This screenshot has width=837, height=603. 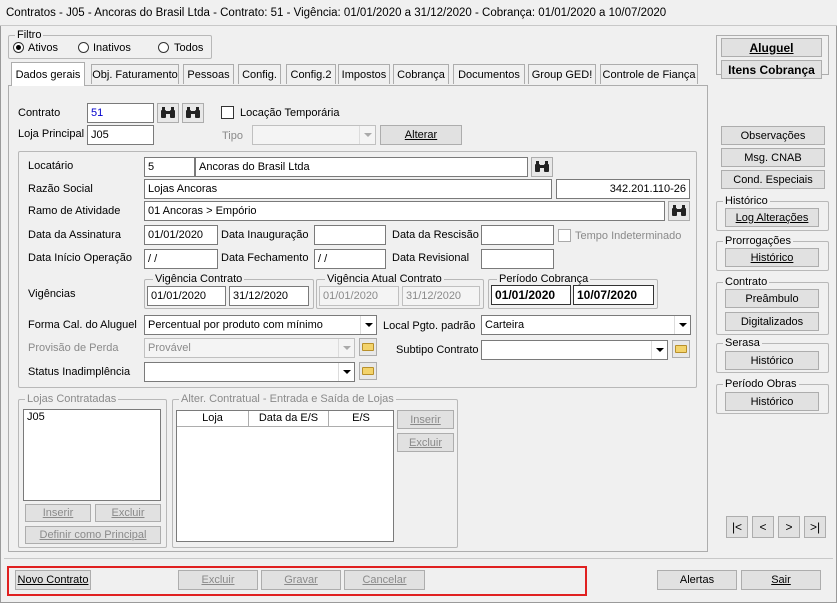 What do you see at coordinates (697, 580) in the screenshot?
I see `alertas-button: Alertas` at bounding box center [697, 580].